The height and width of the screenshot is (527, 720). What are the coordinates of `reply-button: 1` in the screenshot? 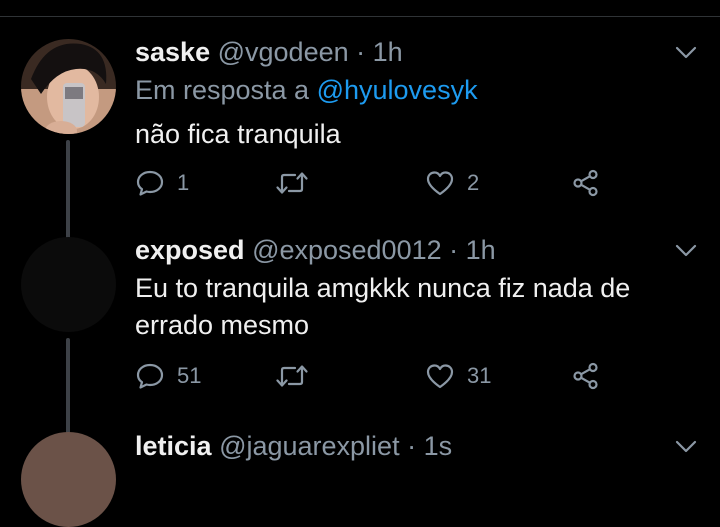 It's located at (162, 183).